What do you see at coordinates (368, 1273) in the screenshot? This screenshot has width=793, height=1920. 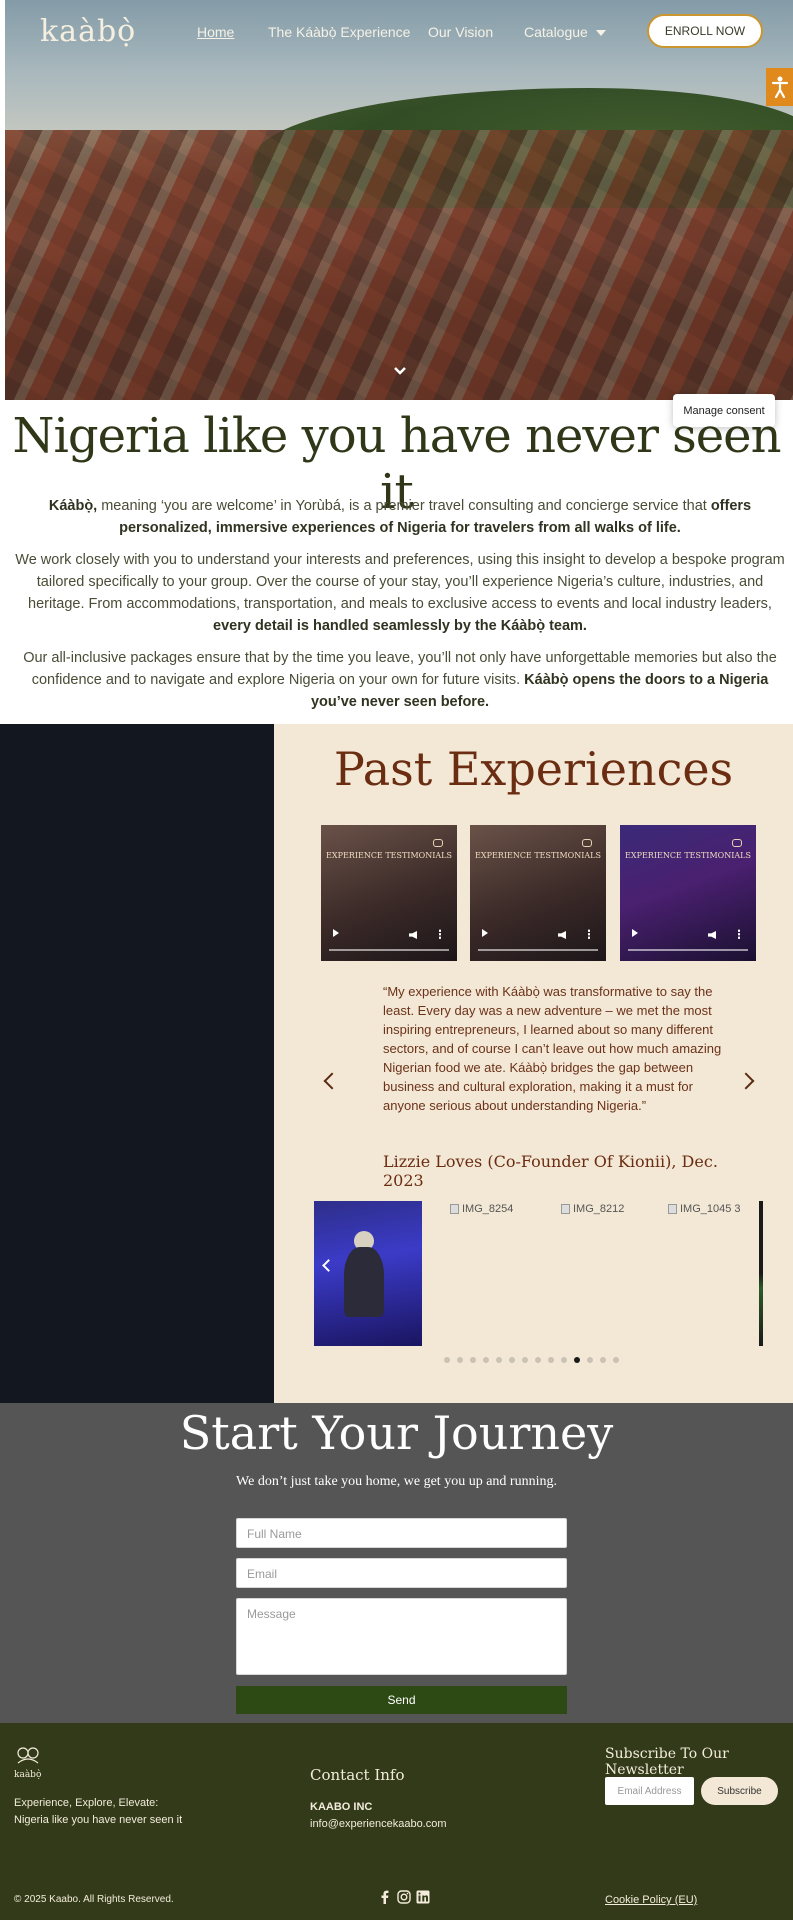 I see `gallery-image-performer` at bounding box center [368, 1273].